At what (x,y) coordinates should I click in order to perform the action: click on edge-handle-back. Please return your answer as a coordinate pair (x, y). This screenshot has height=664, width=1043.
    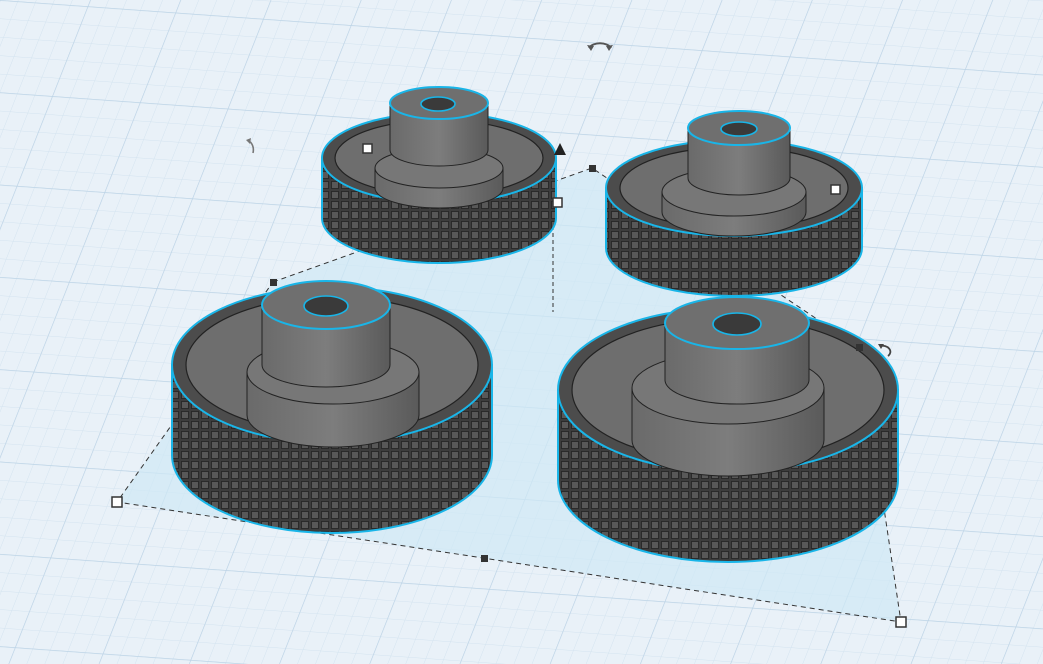
    Looking at the image, I should click on (592, 168).